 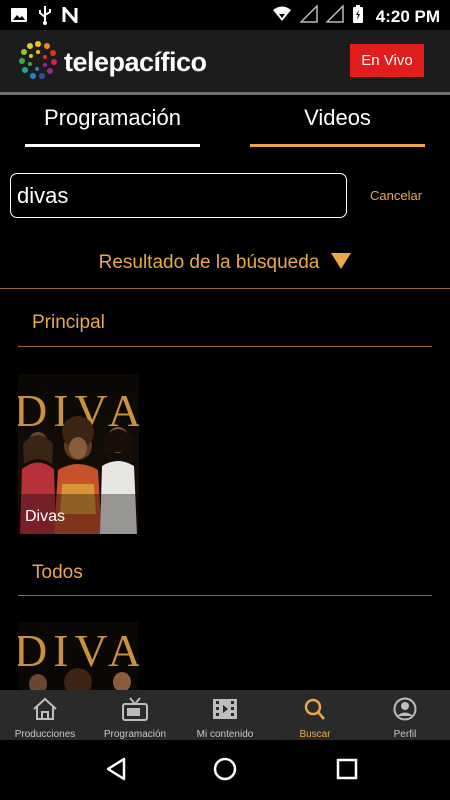 I want to click on brand-logo: telepacífico, so click(x=112, y=62).